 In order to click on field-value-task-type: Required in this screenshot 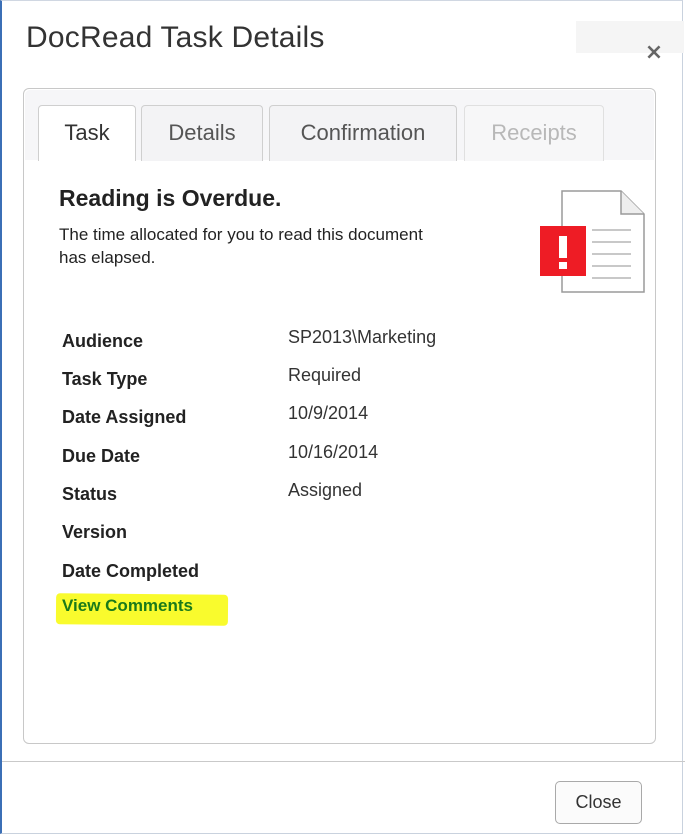, I will do `click(325, 375)`.